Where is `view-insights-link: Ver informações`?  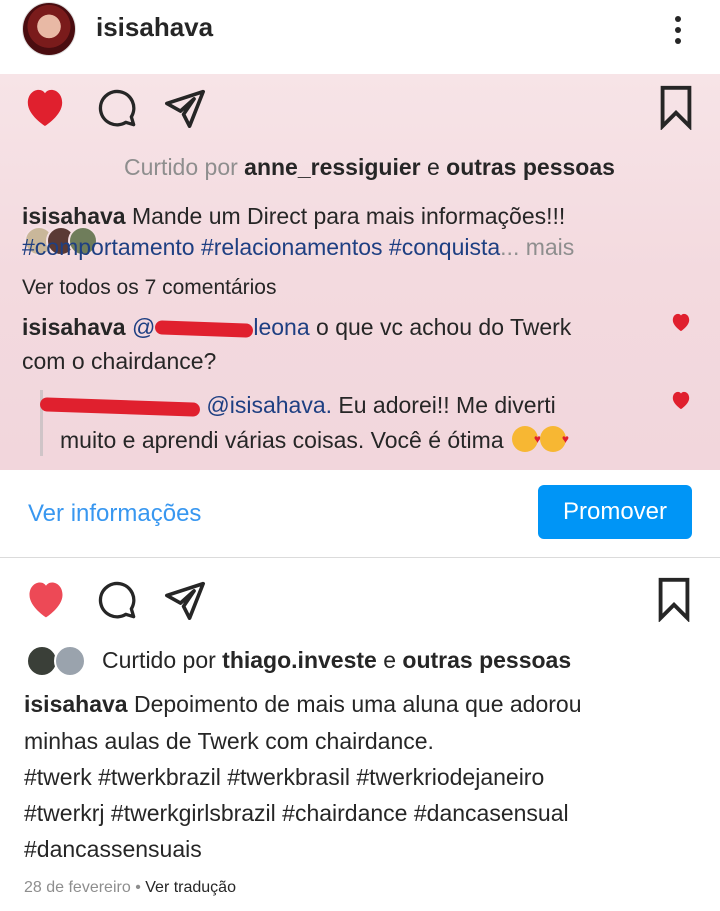 view-insights-link: Ver informações is located at coordinates (114, 514).